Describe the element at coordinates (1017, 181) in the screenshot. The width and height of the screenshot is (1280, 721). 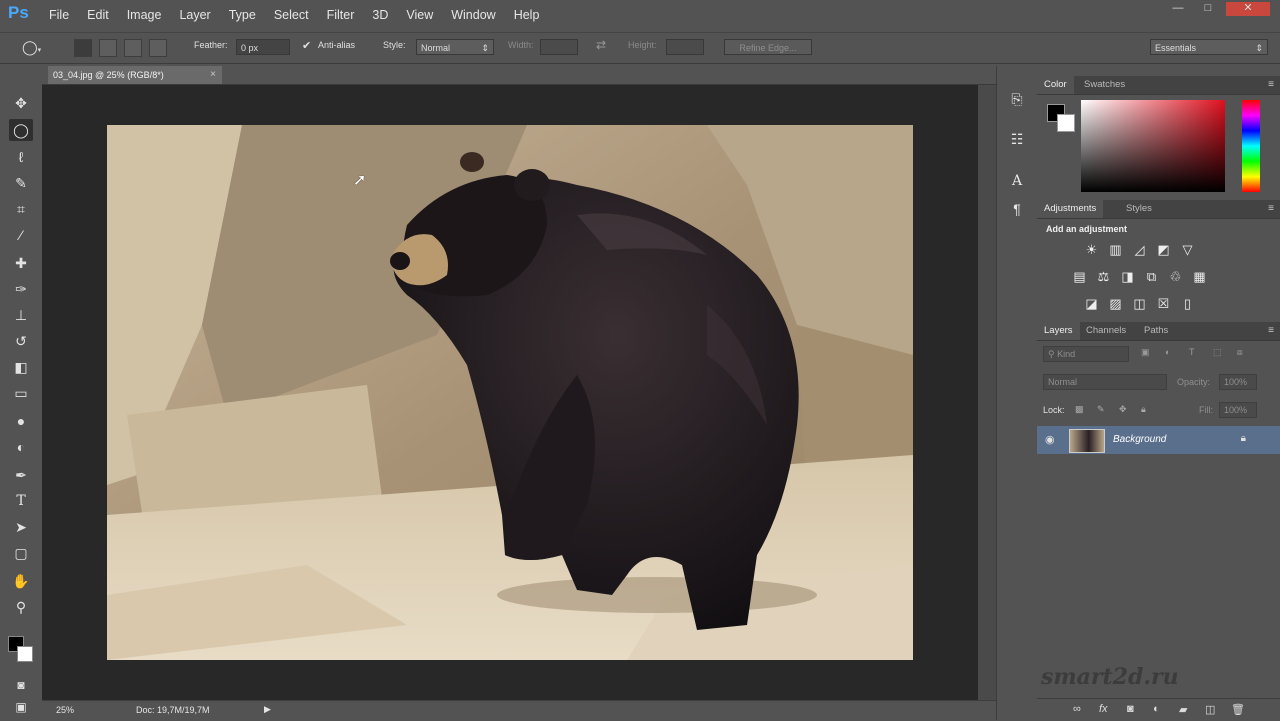
I see `character-panel-icon: A` at that location.